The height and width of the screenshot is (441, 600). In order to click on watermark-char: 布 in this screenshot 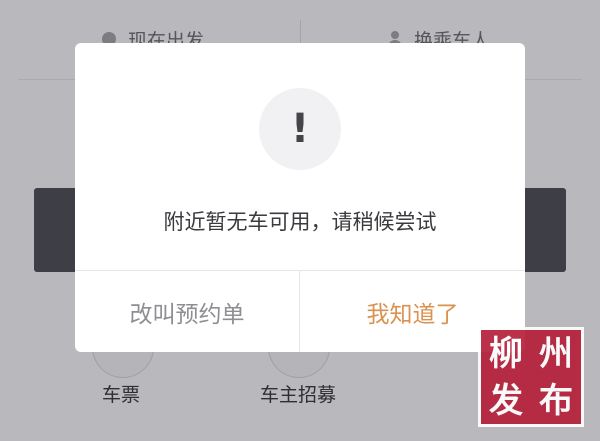, I will do `click(556, 400)`.